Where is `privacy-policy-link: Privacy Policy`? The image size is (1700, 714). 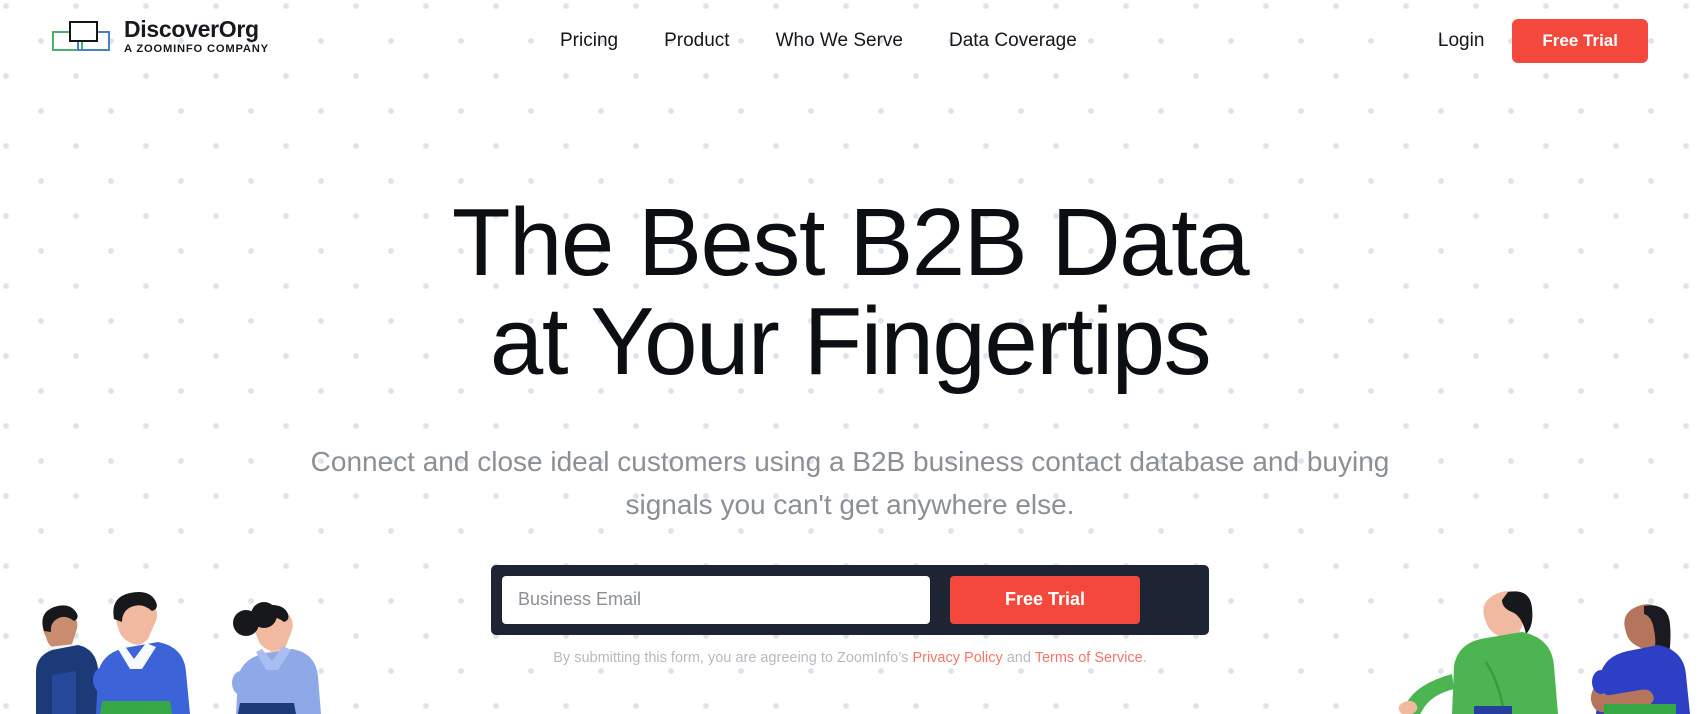 privacy-policy-link: Privacy Policy is located at coordinates (957, 658).